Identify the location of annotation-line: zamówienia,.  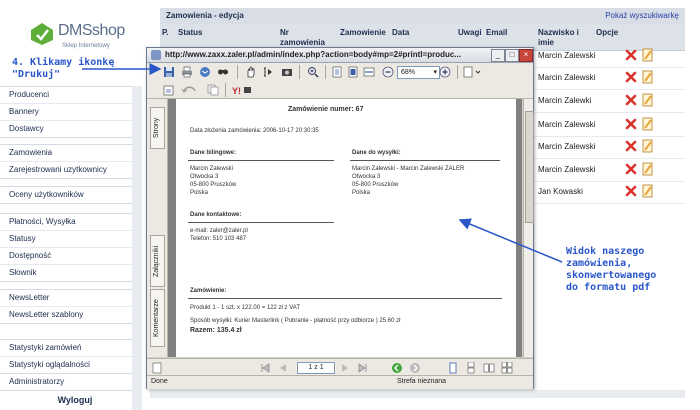
(599, 263).